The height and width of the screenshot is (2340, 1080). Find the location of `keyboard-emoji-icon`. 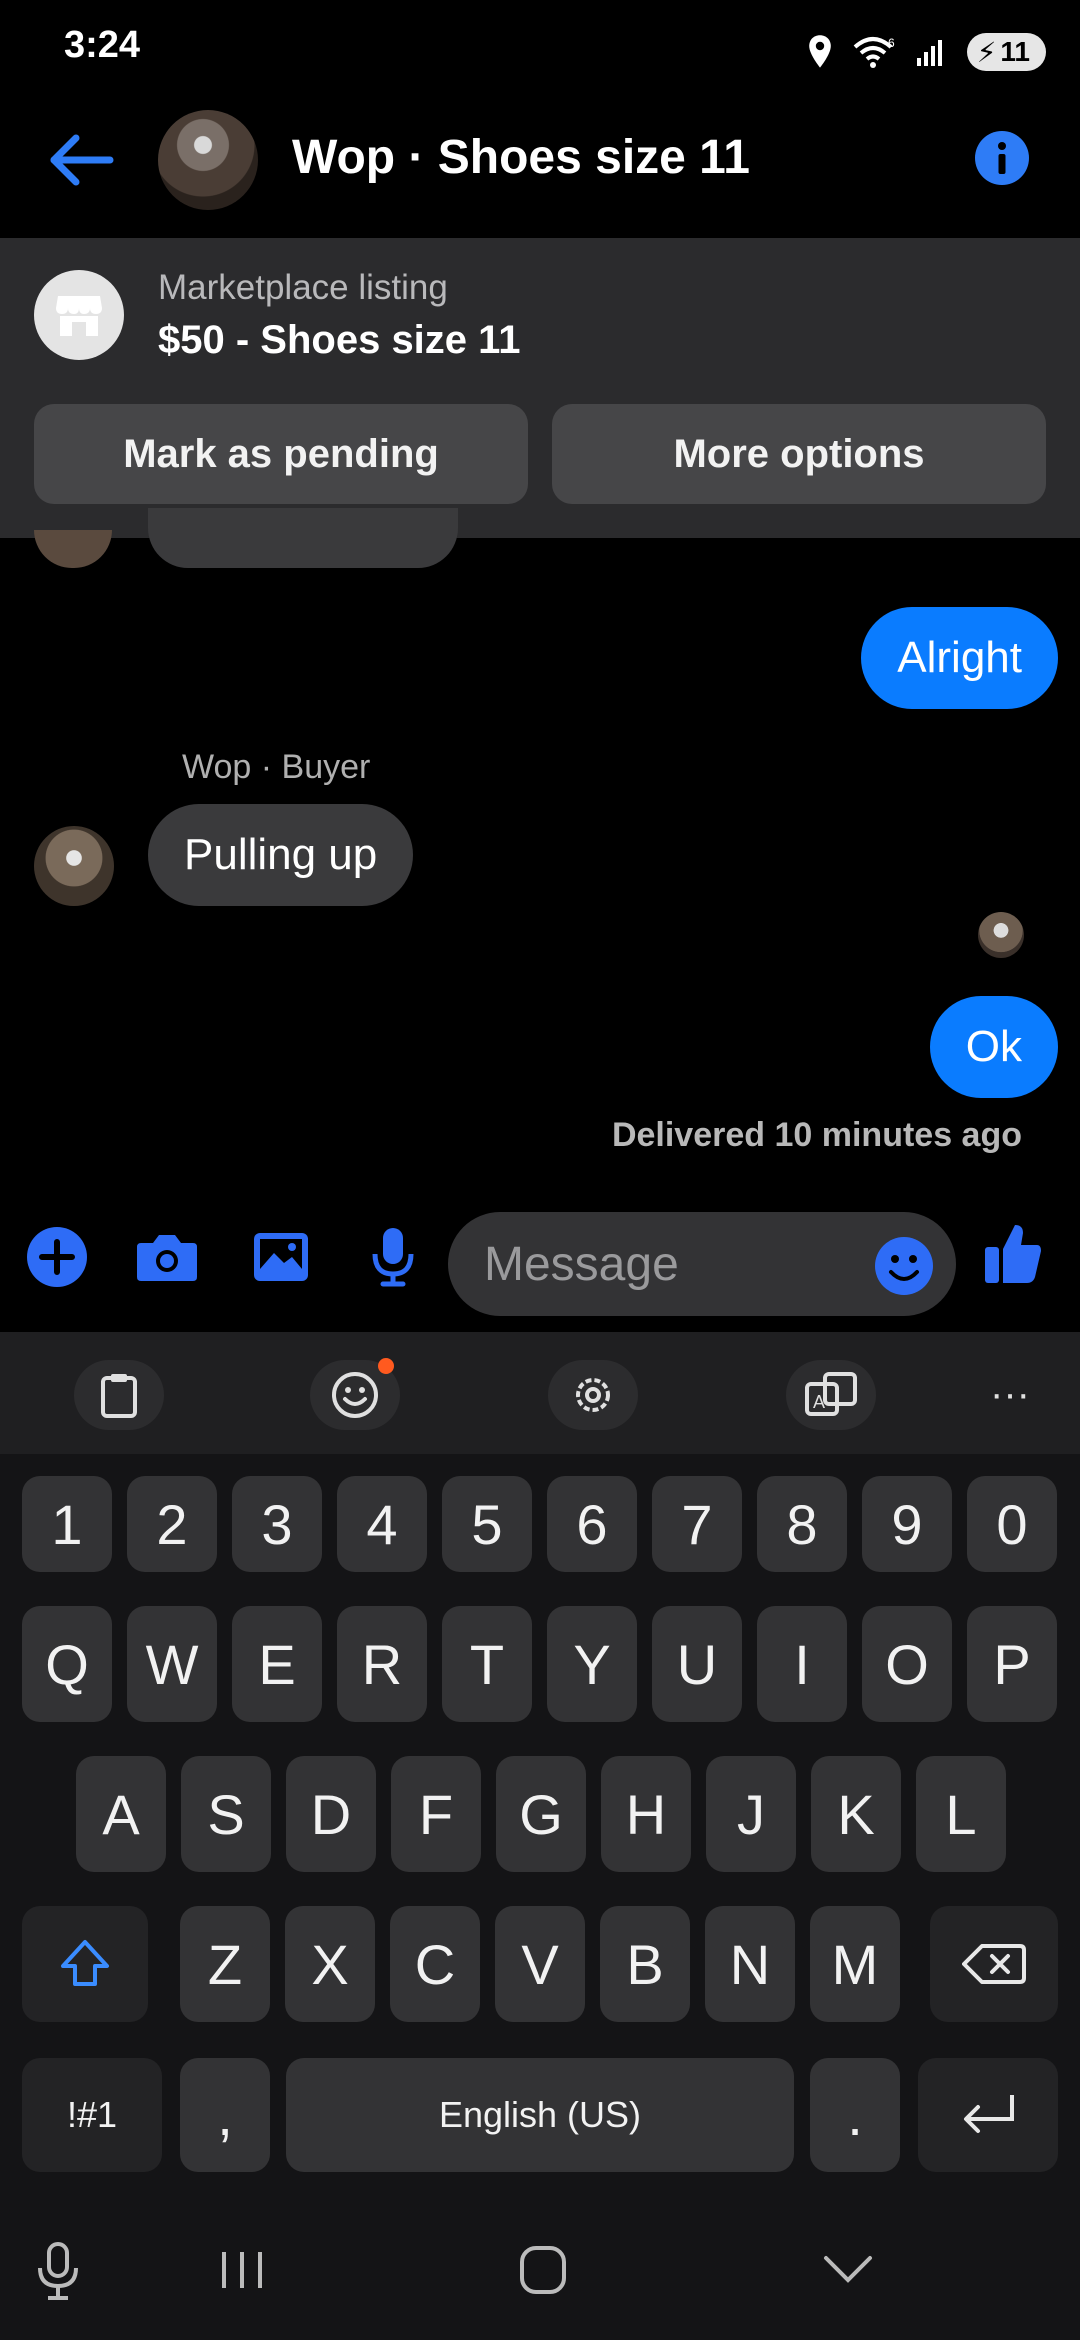

keyboard-emoji-icon is located at coordinates (355, 1394).